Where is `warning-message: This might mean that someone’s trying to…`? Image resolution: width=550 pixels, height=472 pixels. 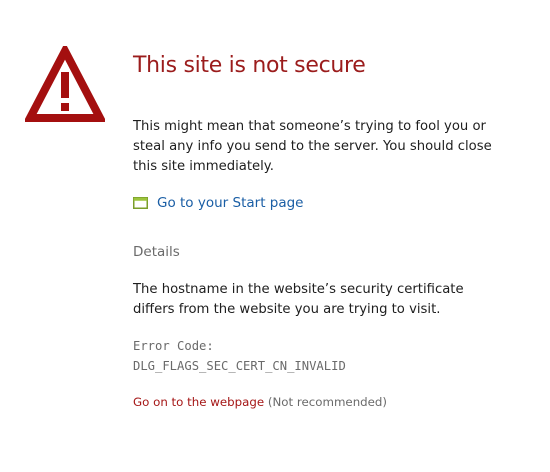
warning-message: This might mean that someone’s trying to… is located at coordinates (312, 146).